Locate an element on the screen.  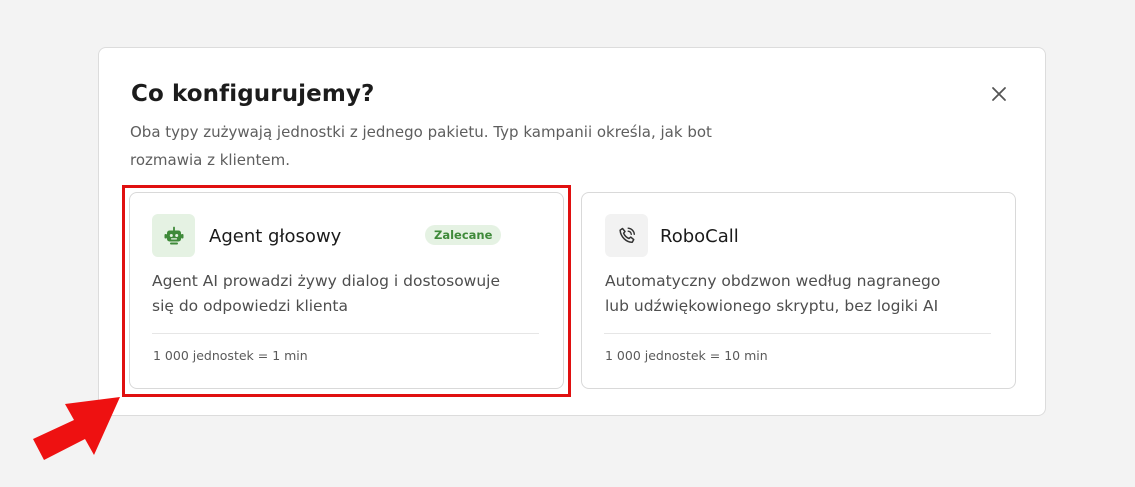
close-button is located at coordinates (999, 94).